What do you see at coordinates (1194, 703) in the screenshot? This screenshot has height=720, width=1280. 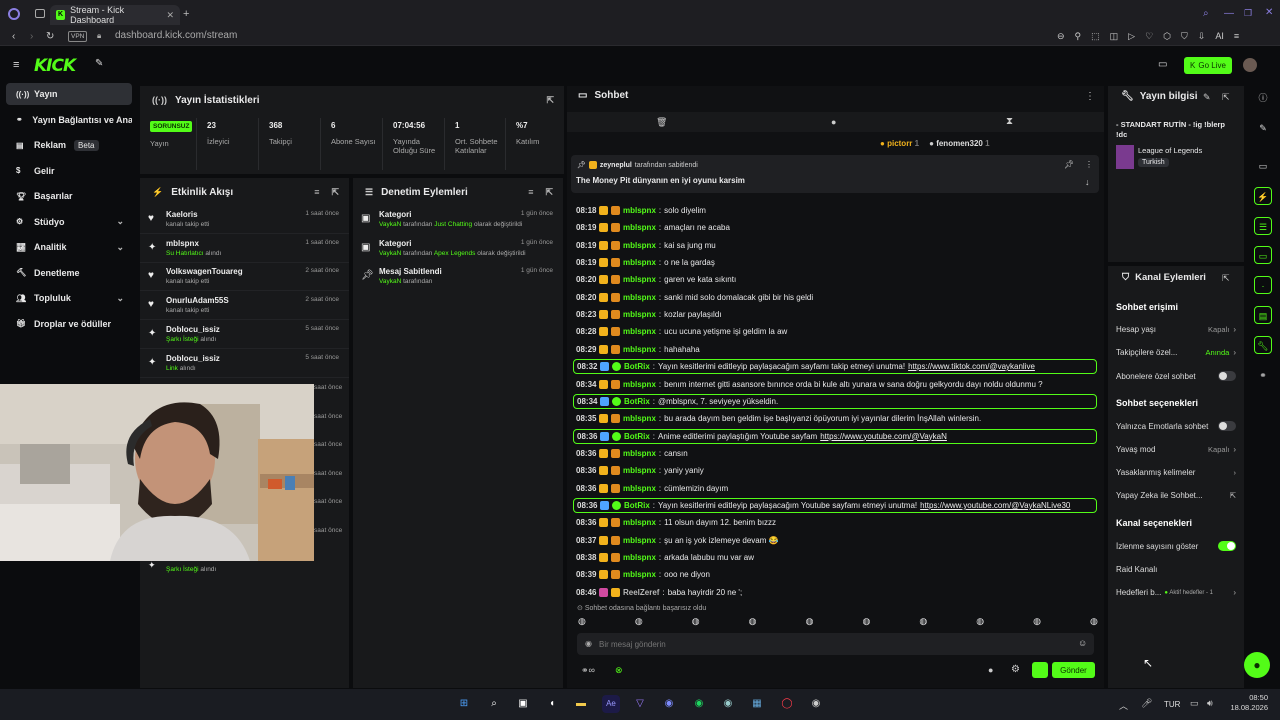 I see `network-icon: ▭` at bounding box center [1194, 703].